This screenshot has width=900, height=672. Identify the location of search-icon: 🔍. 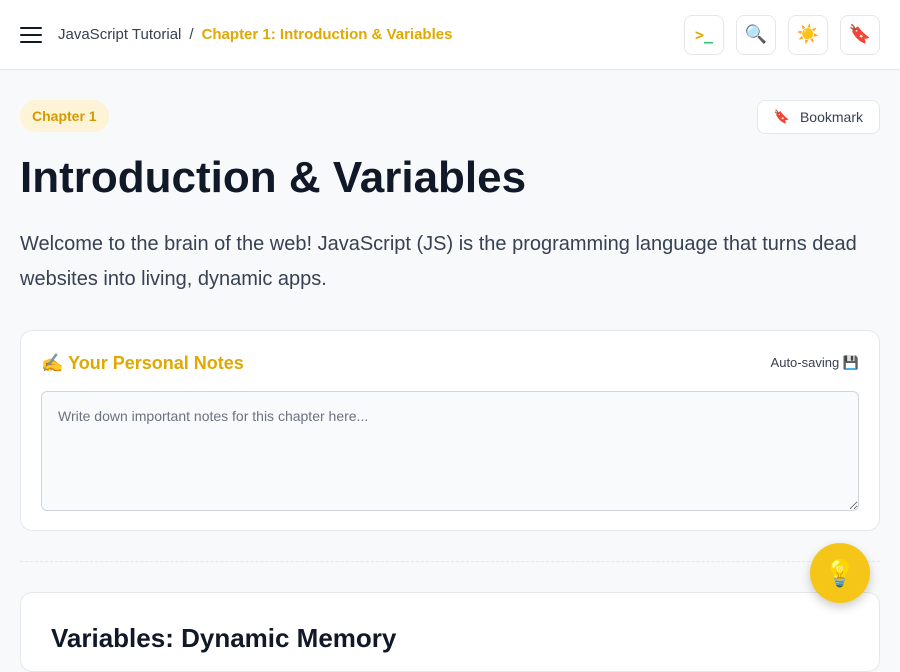
(756, 34).